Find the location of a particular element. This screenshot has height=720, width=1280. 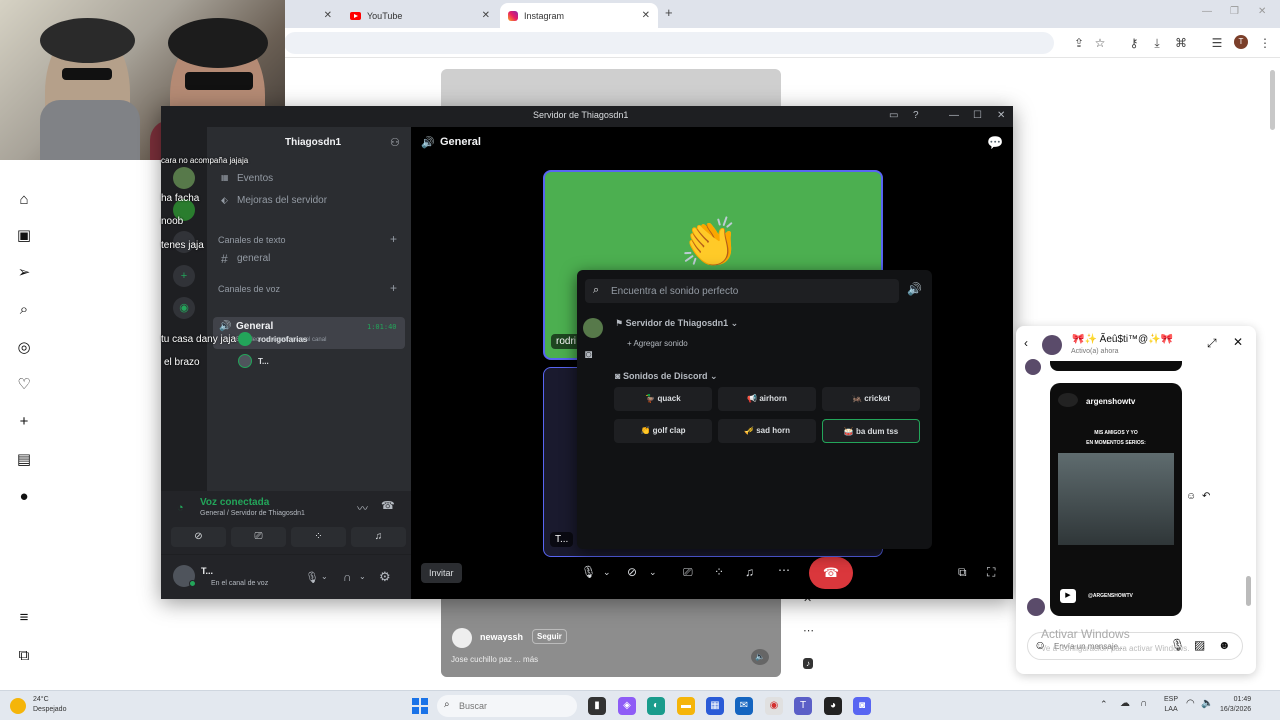

sound-ba-dum-tss-button: 🥁 ba dum tss is located at coordinates (871, 431).